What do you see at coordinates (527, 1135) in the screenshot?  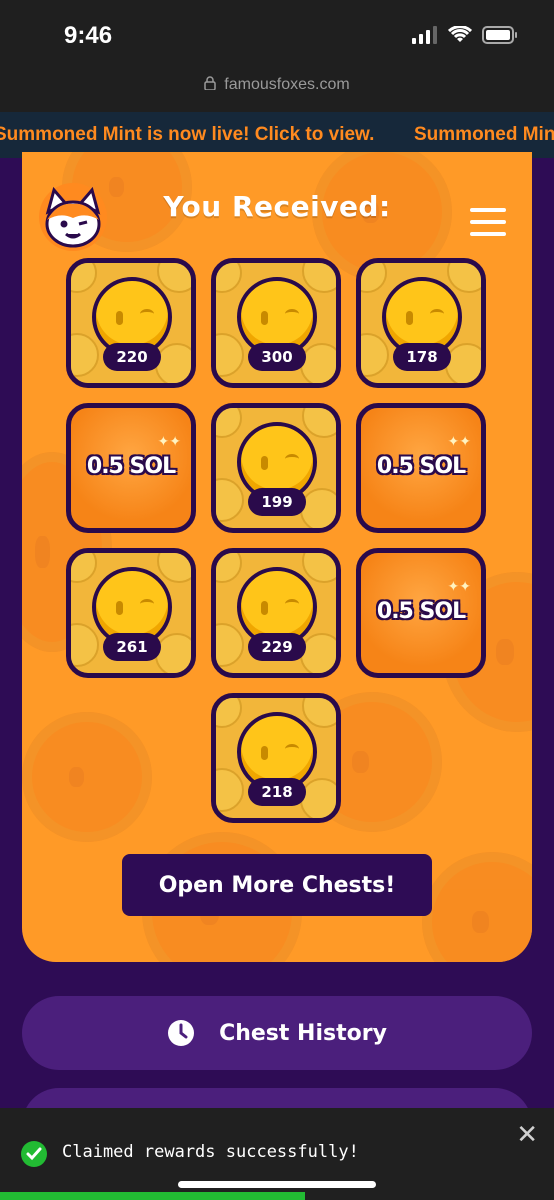 I see `close-icon: ✕` at bounding box center [527, 1135].